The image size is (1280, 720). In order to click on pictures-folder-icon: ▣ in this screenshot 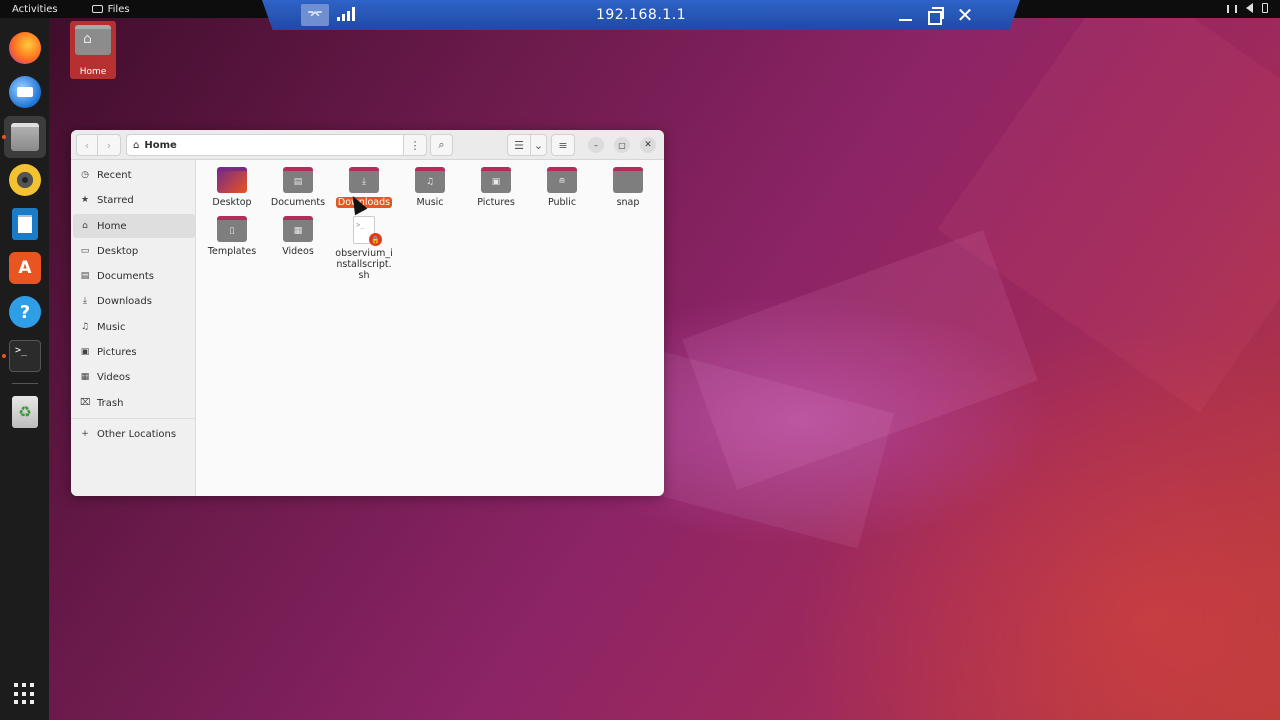, I will do `click(496, 180)`.